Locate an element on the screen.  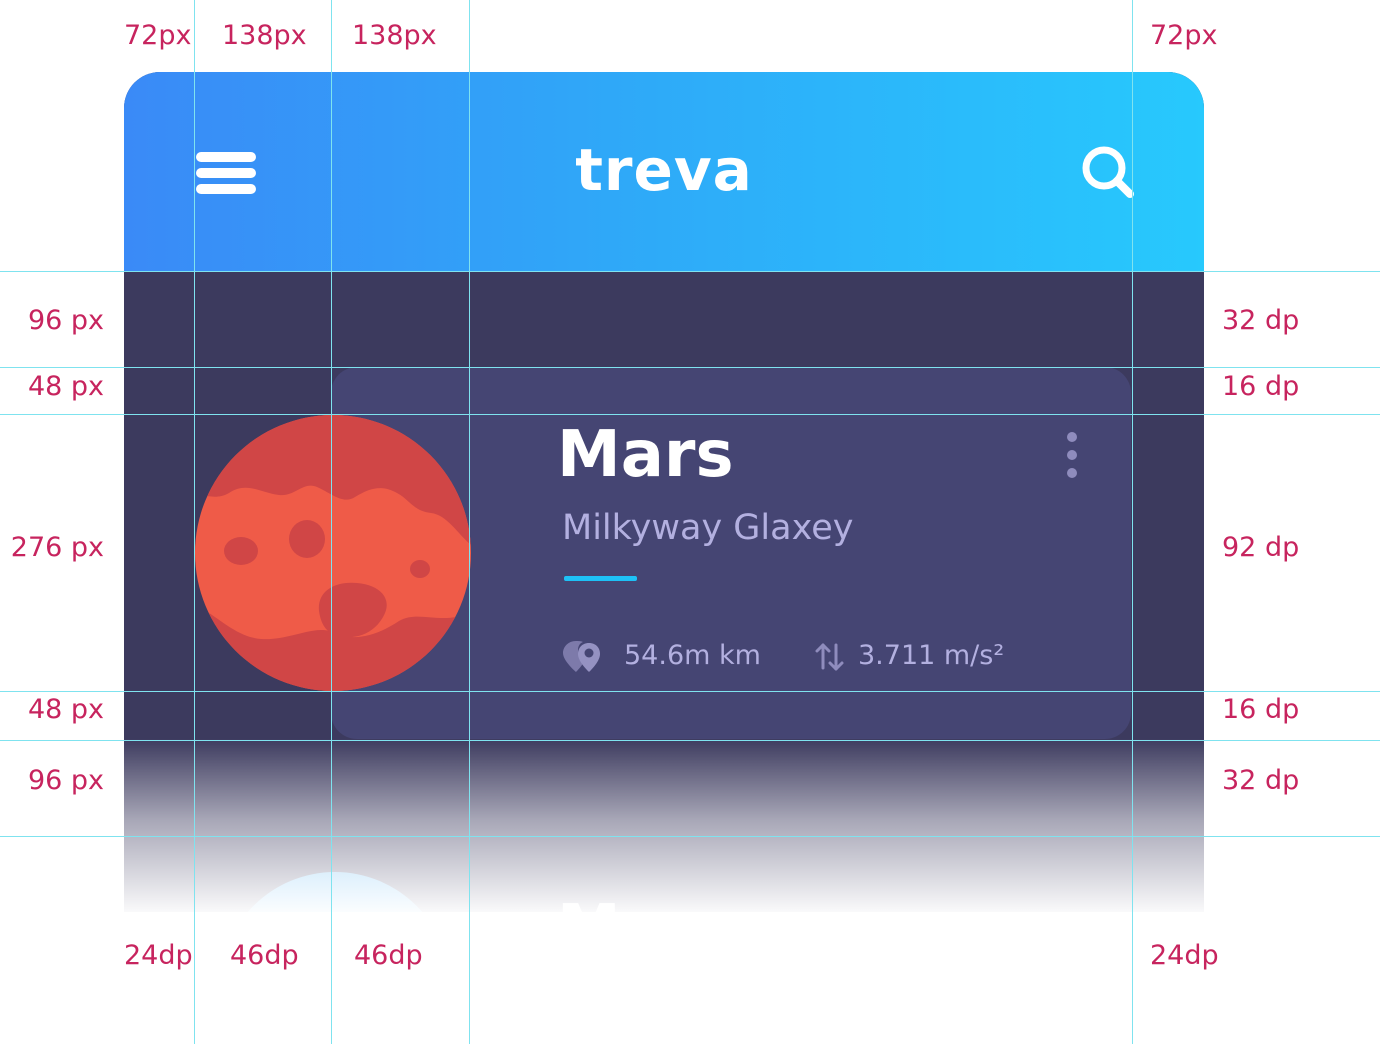
menu-bar-middle is located at coordinates (226, 173).